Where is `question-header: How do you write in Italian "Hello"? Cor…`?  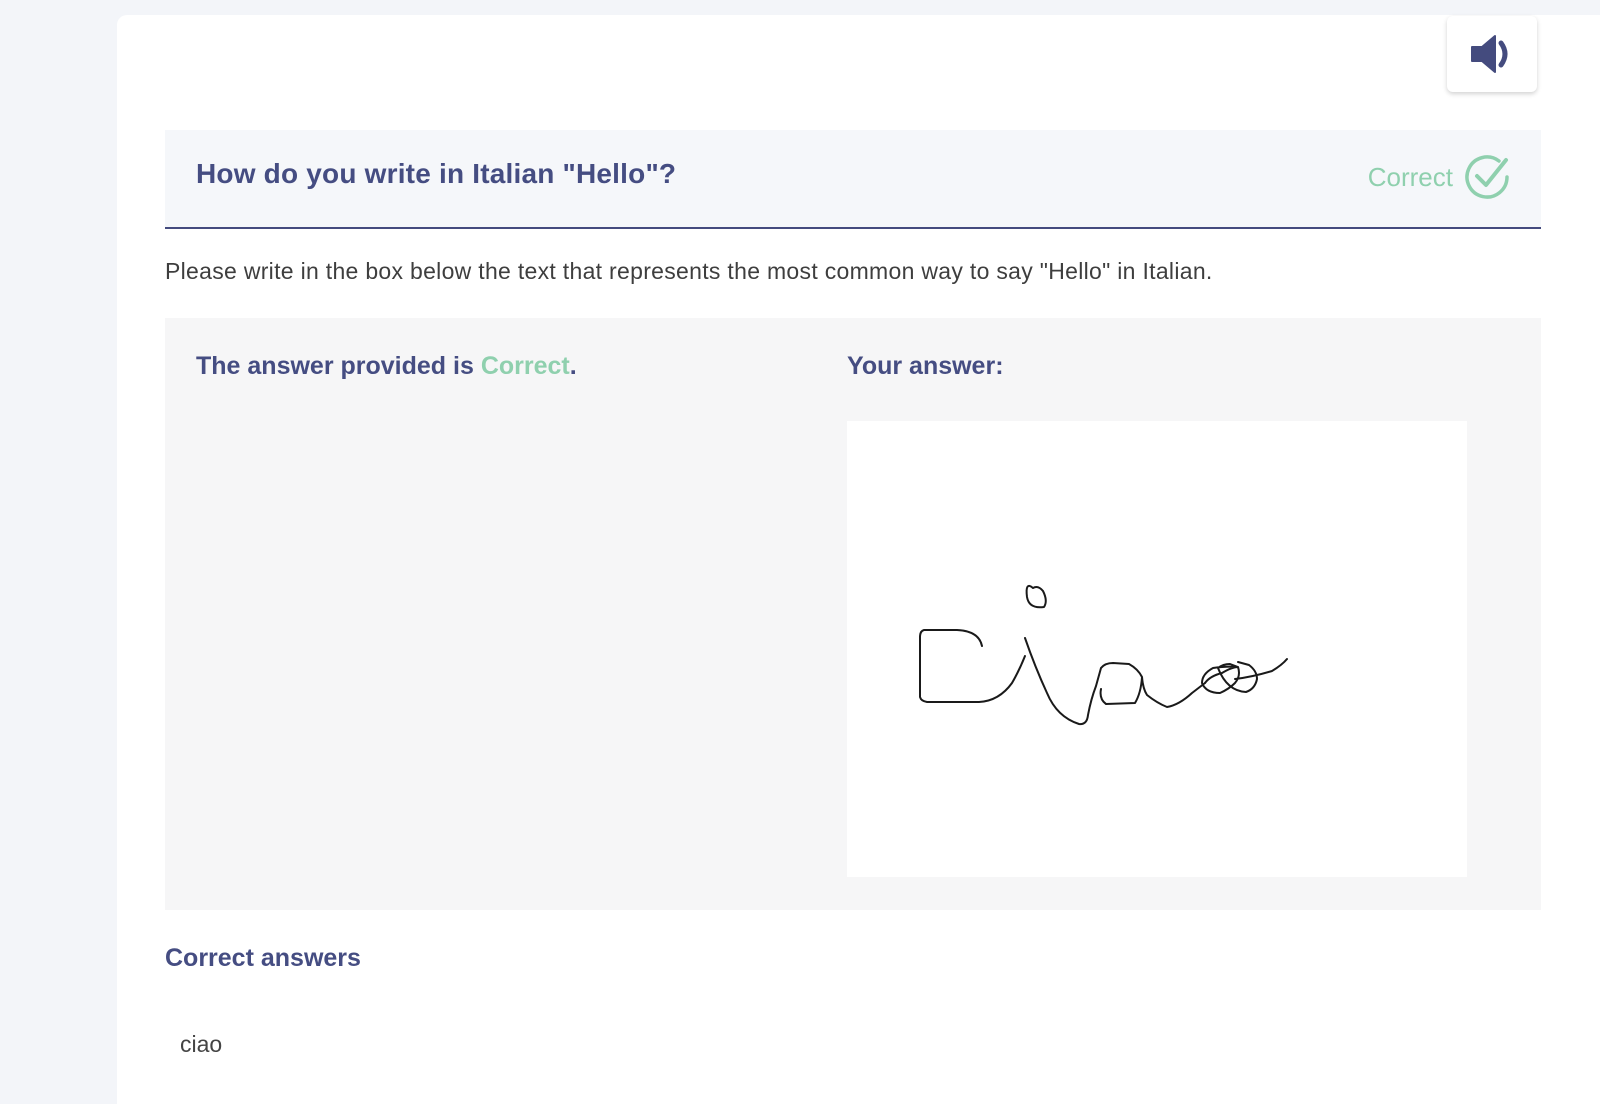 question-header: How do you write in Italian "Hello"? Cor… is located at coordinates (853, 179).